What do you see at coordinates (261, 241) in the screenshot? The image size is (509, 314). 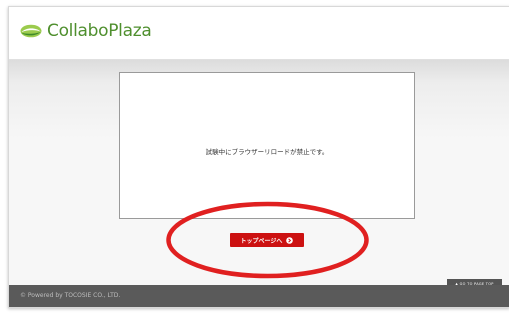 I see `top-page-button-label: トップページへ` at bounding box center [261, 241].